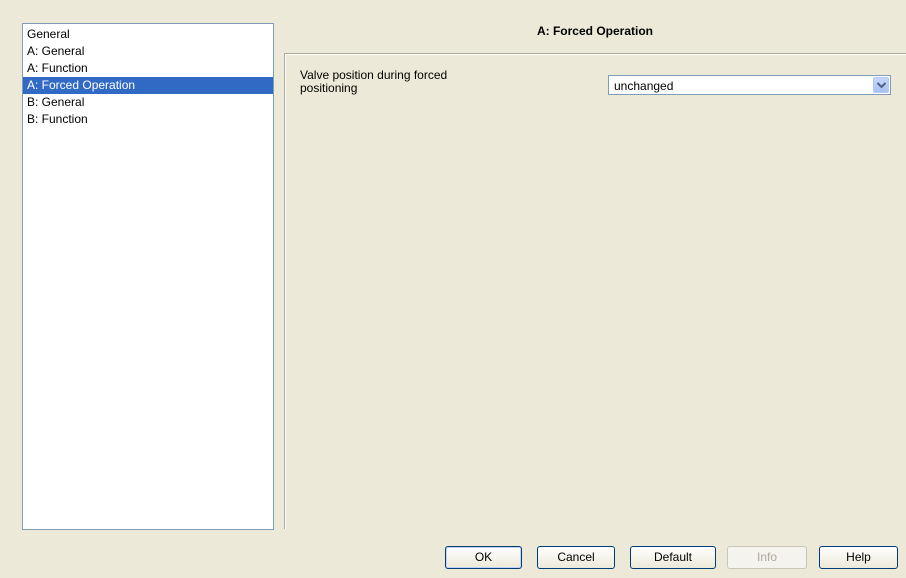 This screenshot has width=906, height=578. What do you see at coordinates (644, 86) in the screenshot?
I see `select-value: unchanged` at bounding box center [644, 86].